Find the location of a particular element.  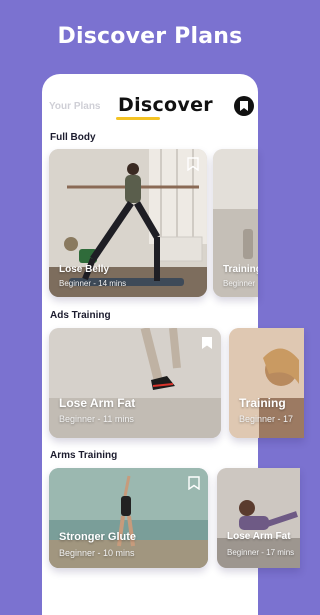

plan-card-training-2: Training Beginner - 17 is located at coordinates (266, 383).